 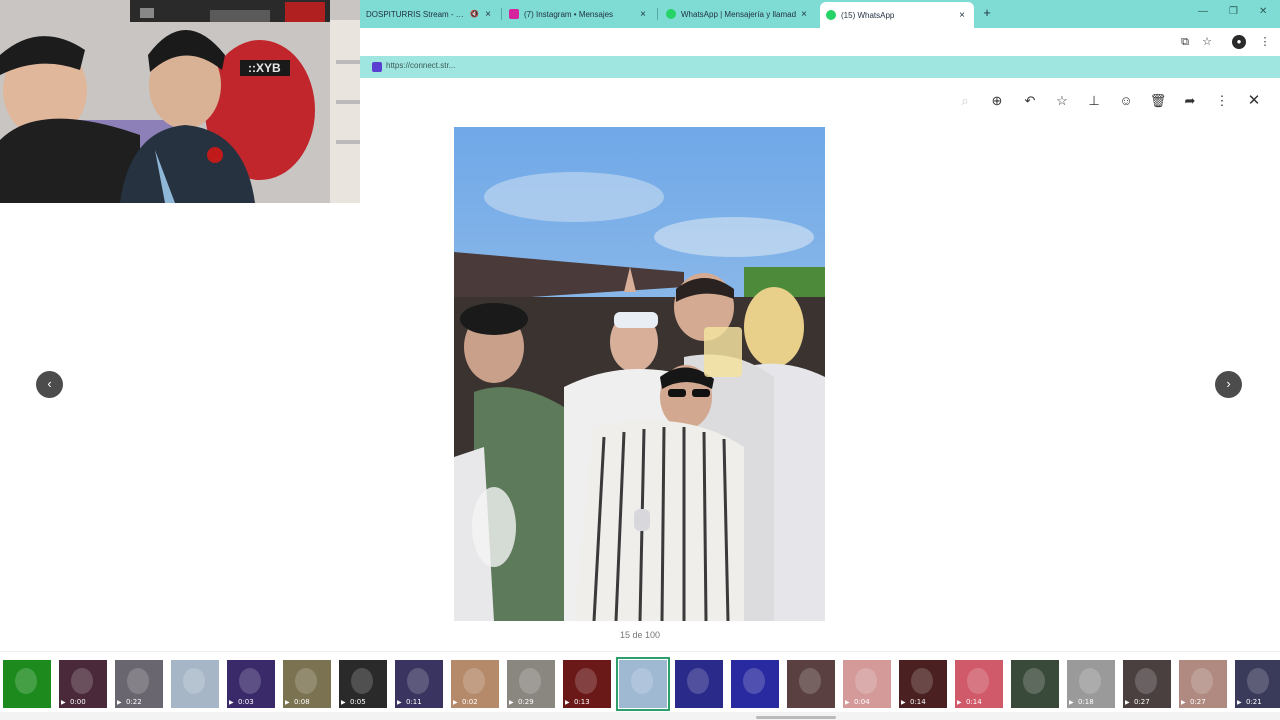 What do you see at coordinates (1263, 11) in the screenshot?
I see `close-window-icon: ✕` at bounding box center [1263, 11].